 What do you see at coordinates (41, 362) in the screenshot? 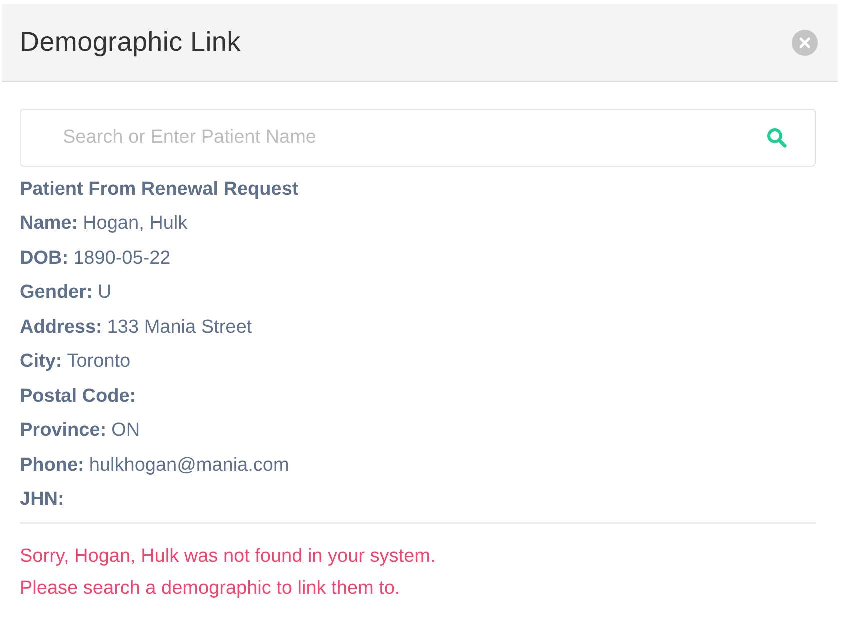
I see `field-label: City:` at bounding box center [41, 362].